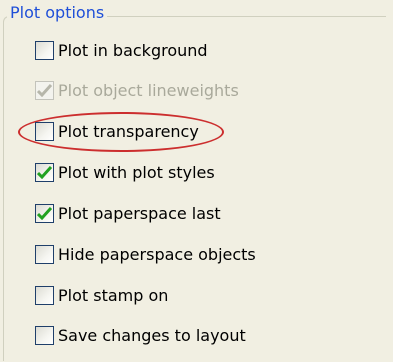 This screenshot has width=393, height=362. I want to click on option-plot-object-lineweights: Plot object lineweights, so click(137, 90).